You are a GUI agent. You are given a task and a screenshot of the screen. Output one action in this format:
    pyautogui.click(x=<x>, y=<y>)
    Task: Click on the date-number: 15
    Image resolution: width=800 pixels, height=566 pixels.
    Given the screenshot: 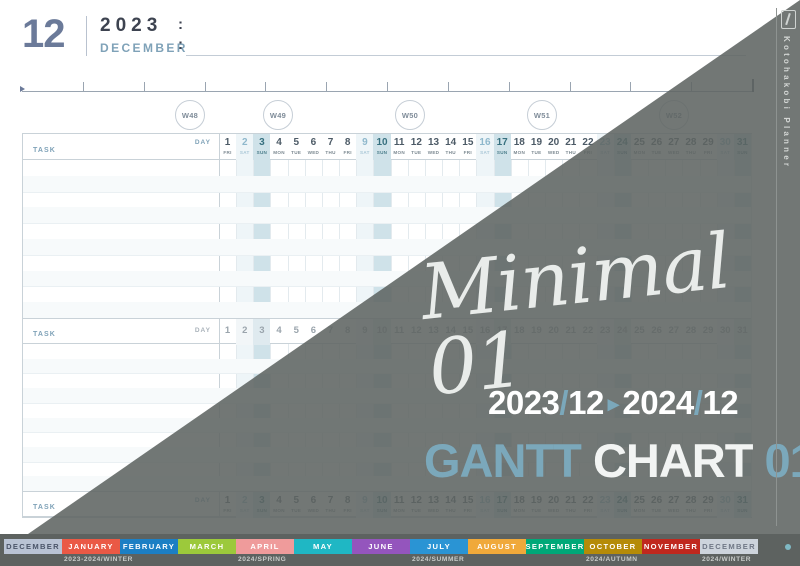 What is the action you would take?
    pyautogui.click(x=468, y=142)
    